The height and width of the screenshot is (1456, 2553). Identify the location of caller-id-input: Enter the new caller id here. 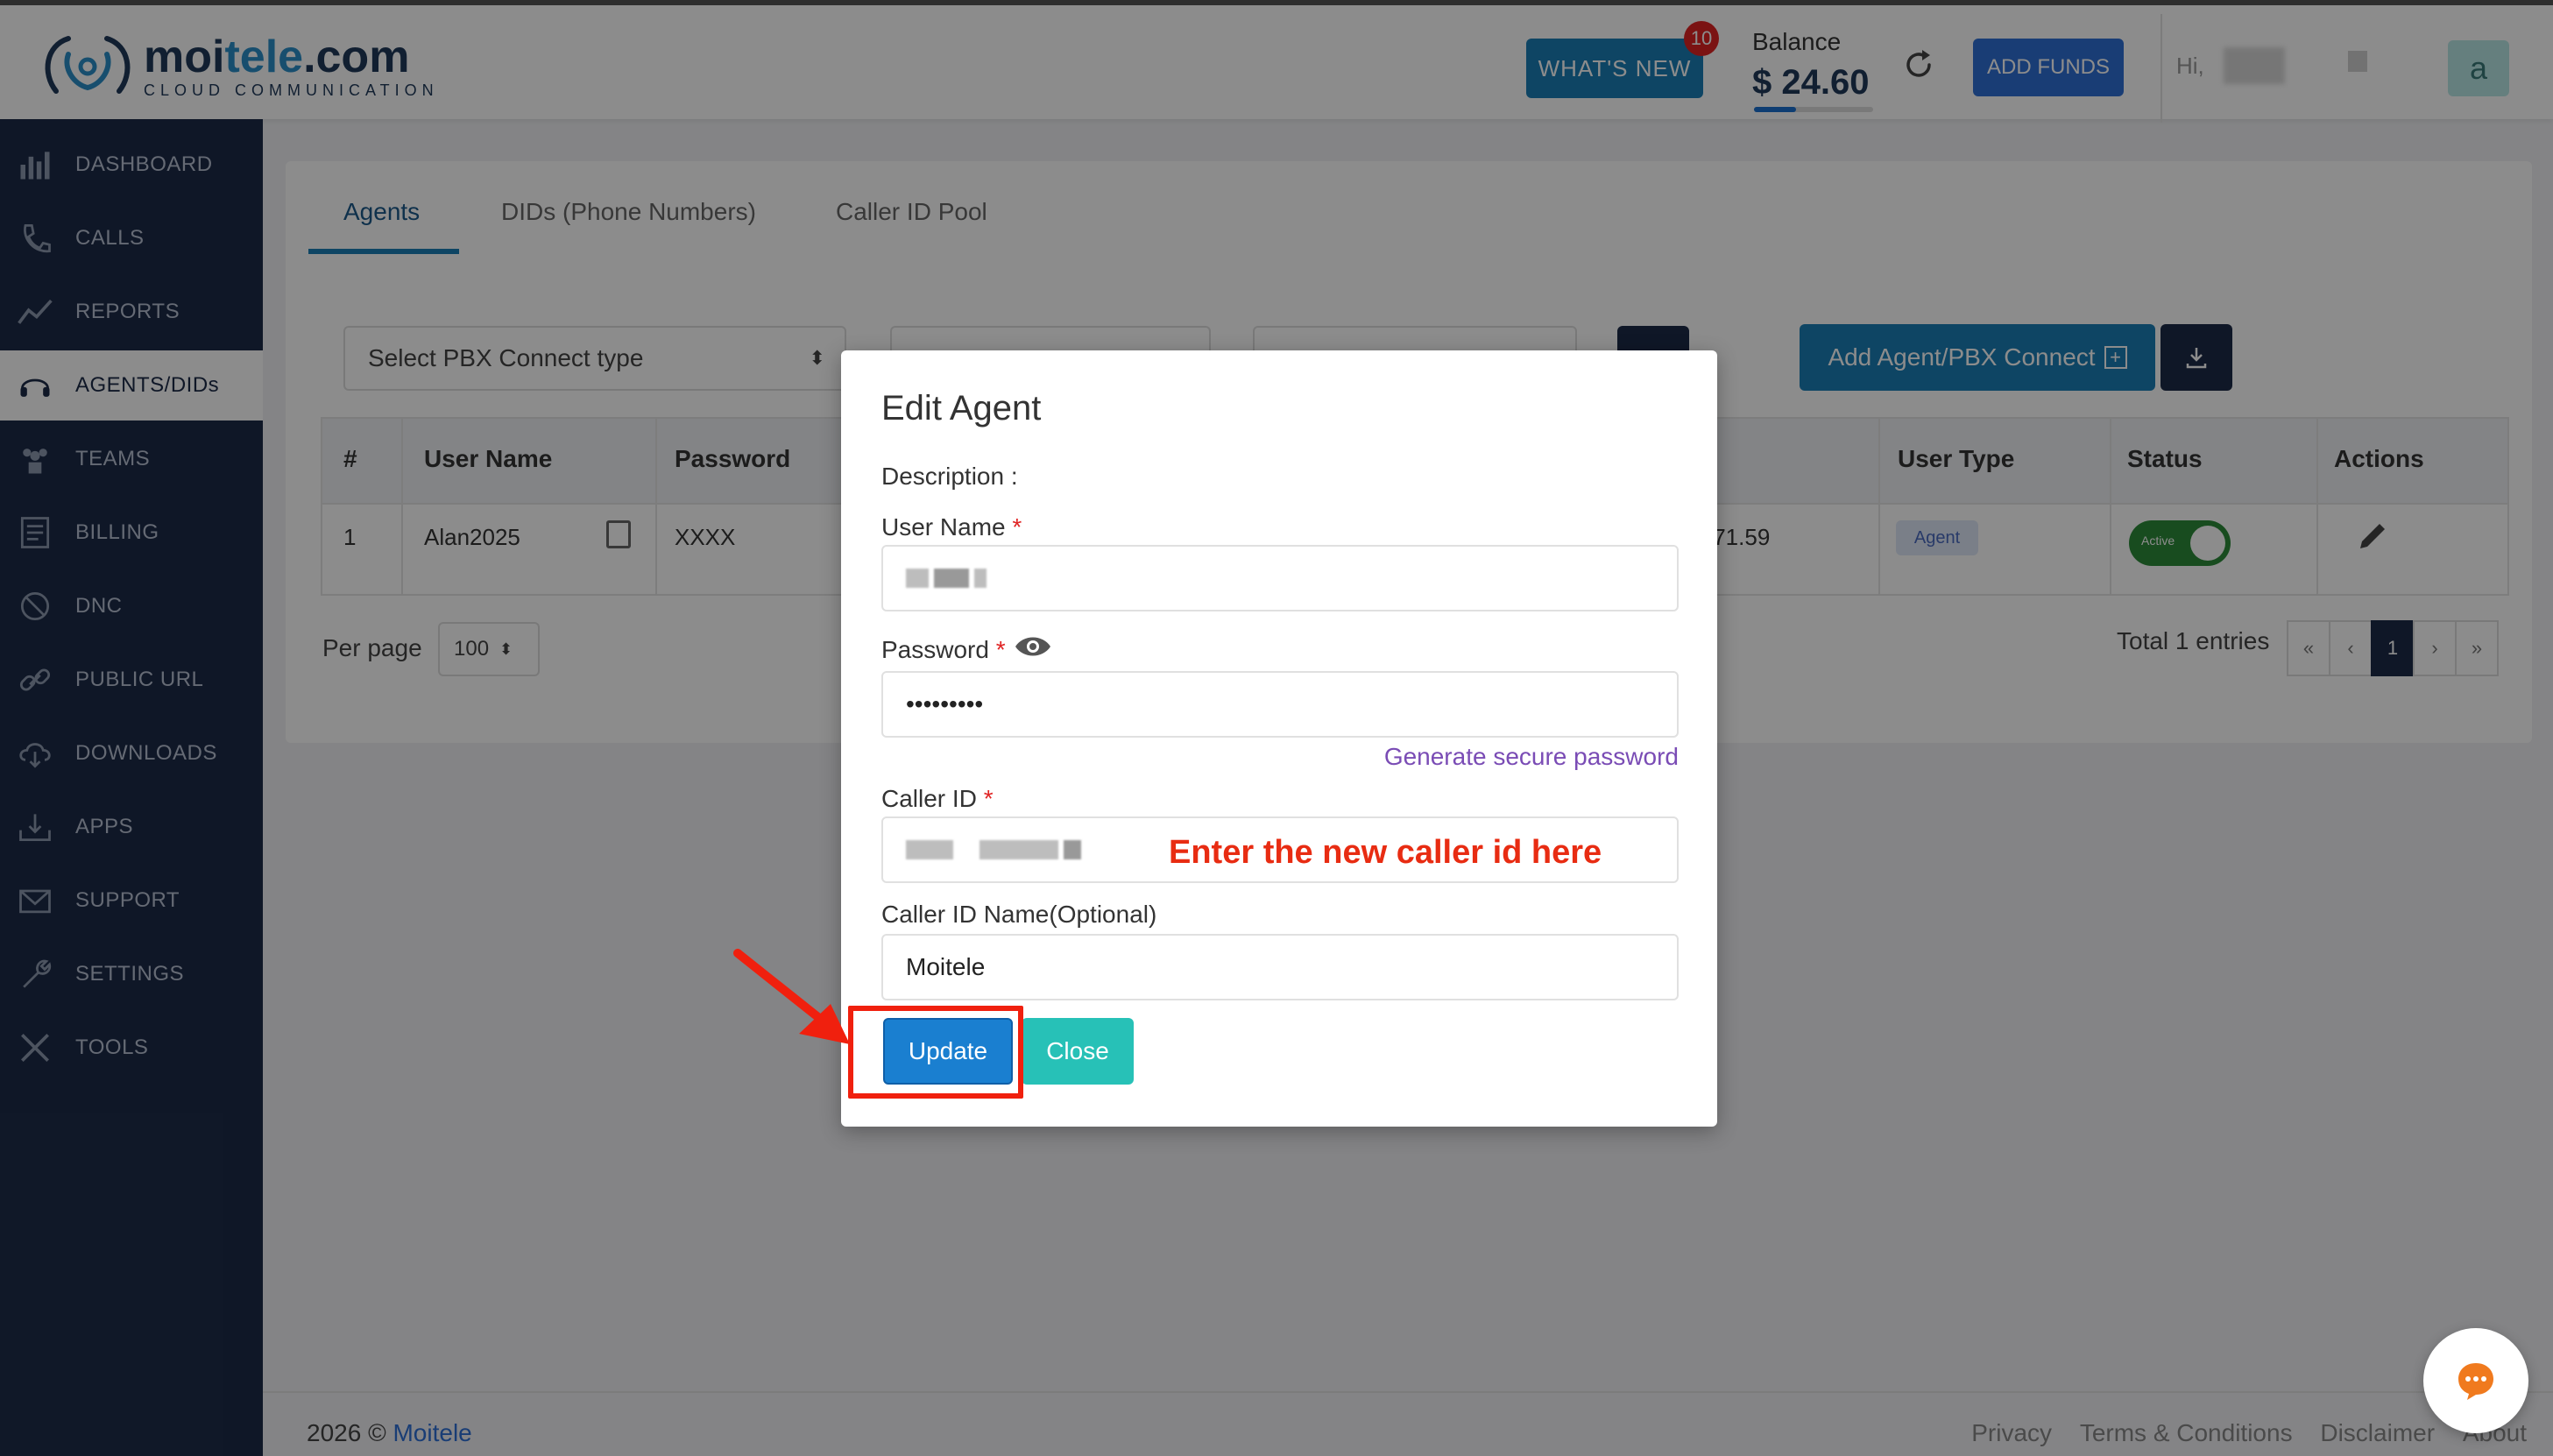
(1280, 849).